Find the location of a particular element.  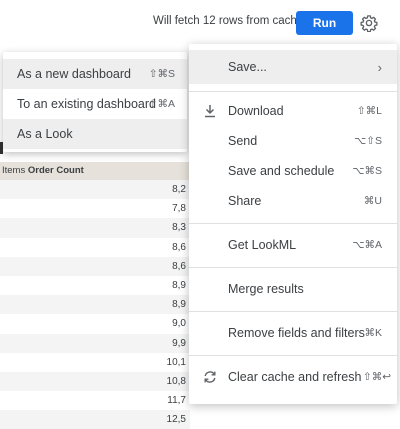

table-row: 10,1 is located at coordinates (176, 362).